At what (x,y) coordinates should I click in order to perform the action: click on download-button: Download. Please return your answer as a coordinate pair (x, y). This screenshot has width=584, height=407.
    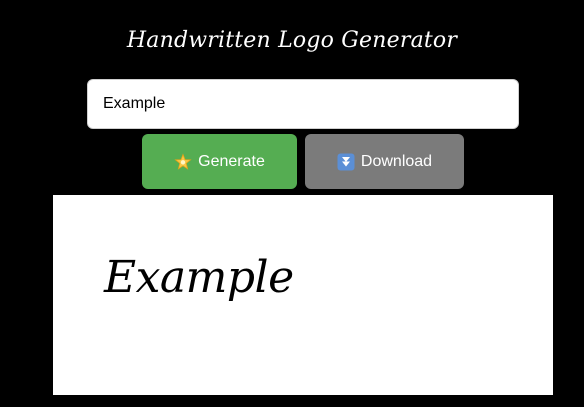
    Looking at the image, I should click on (384, 161).